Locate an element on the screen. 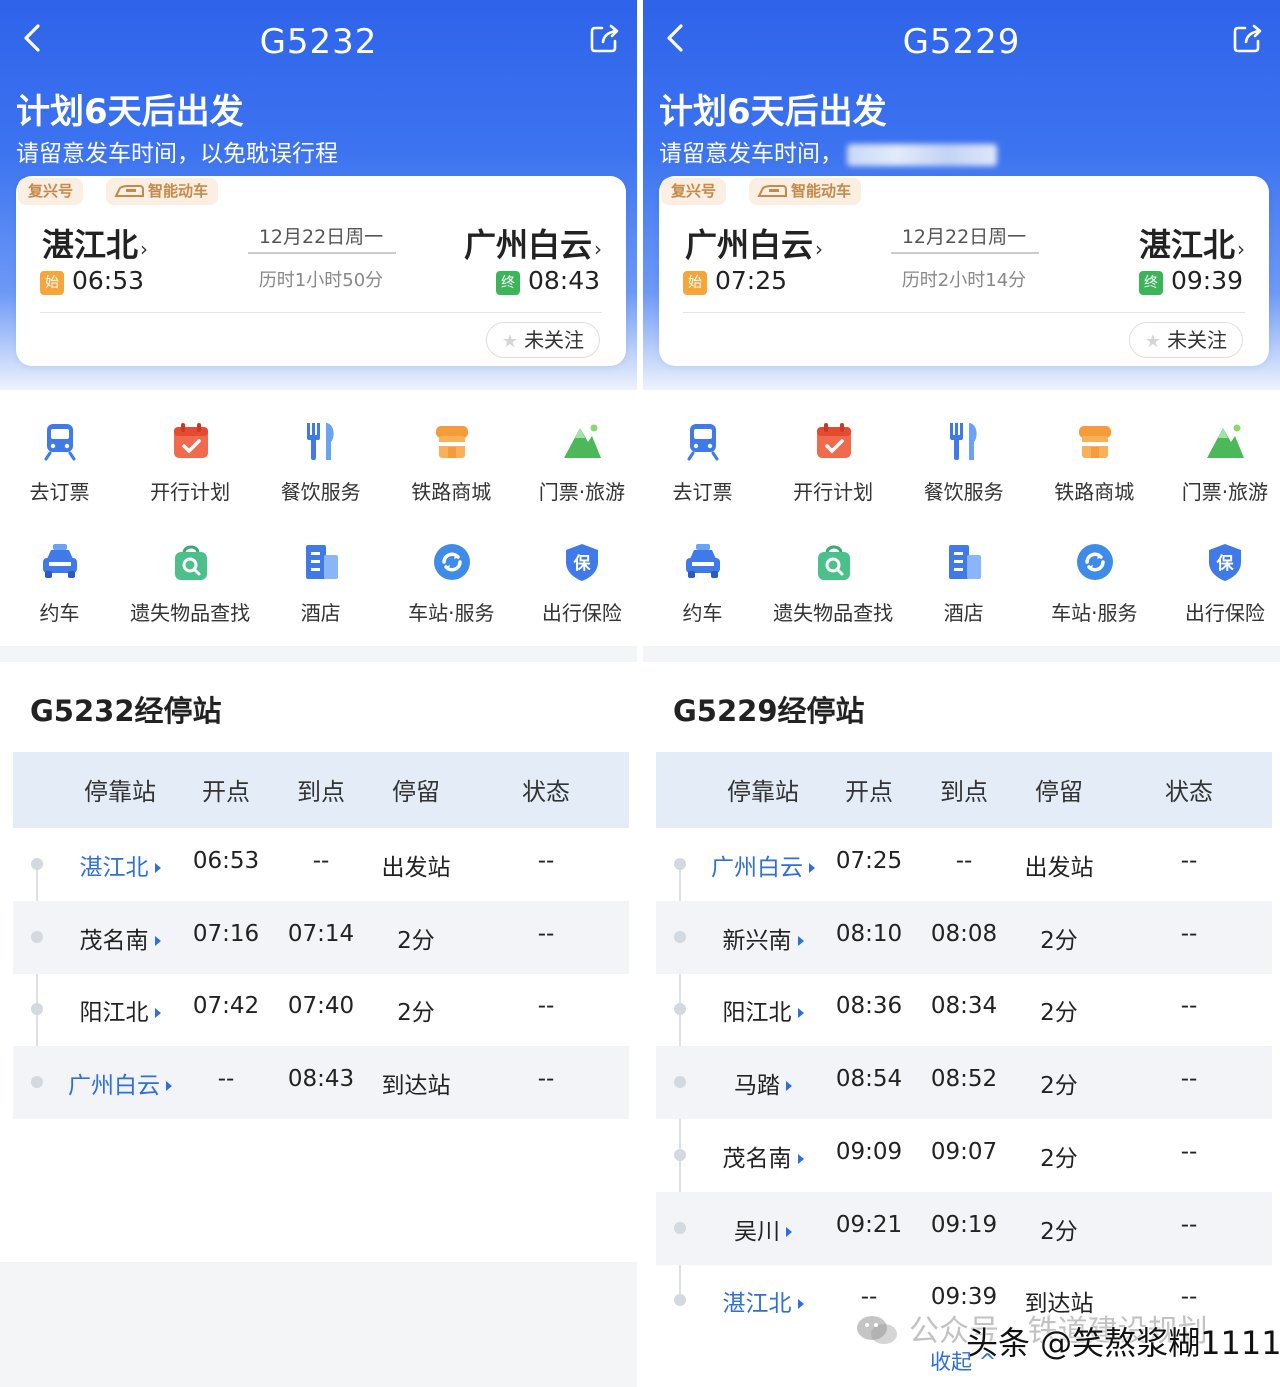 The height and width of the screenshot is (1387, 1280). from-station: 湛江北 › is located at coordinates (95, 243).